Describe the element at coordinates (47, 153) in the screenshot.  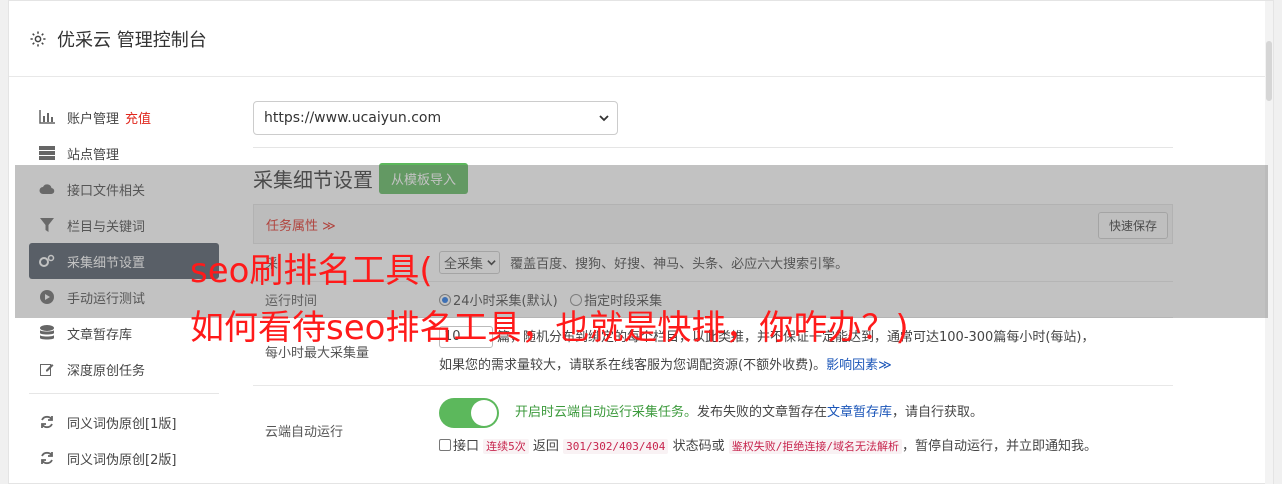
I see `server-icon` at that location.